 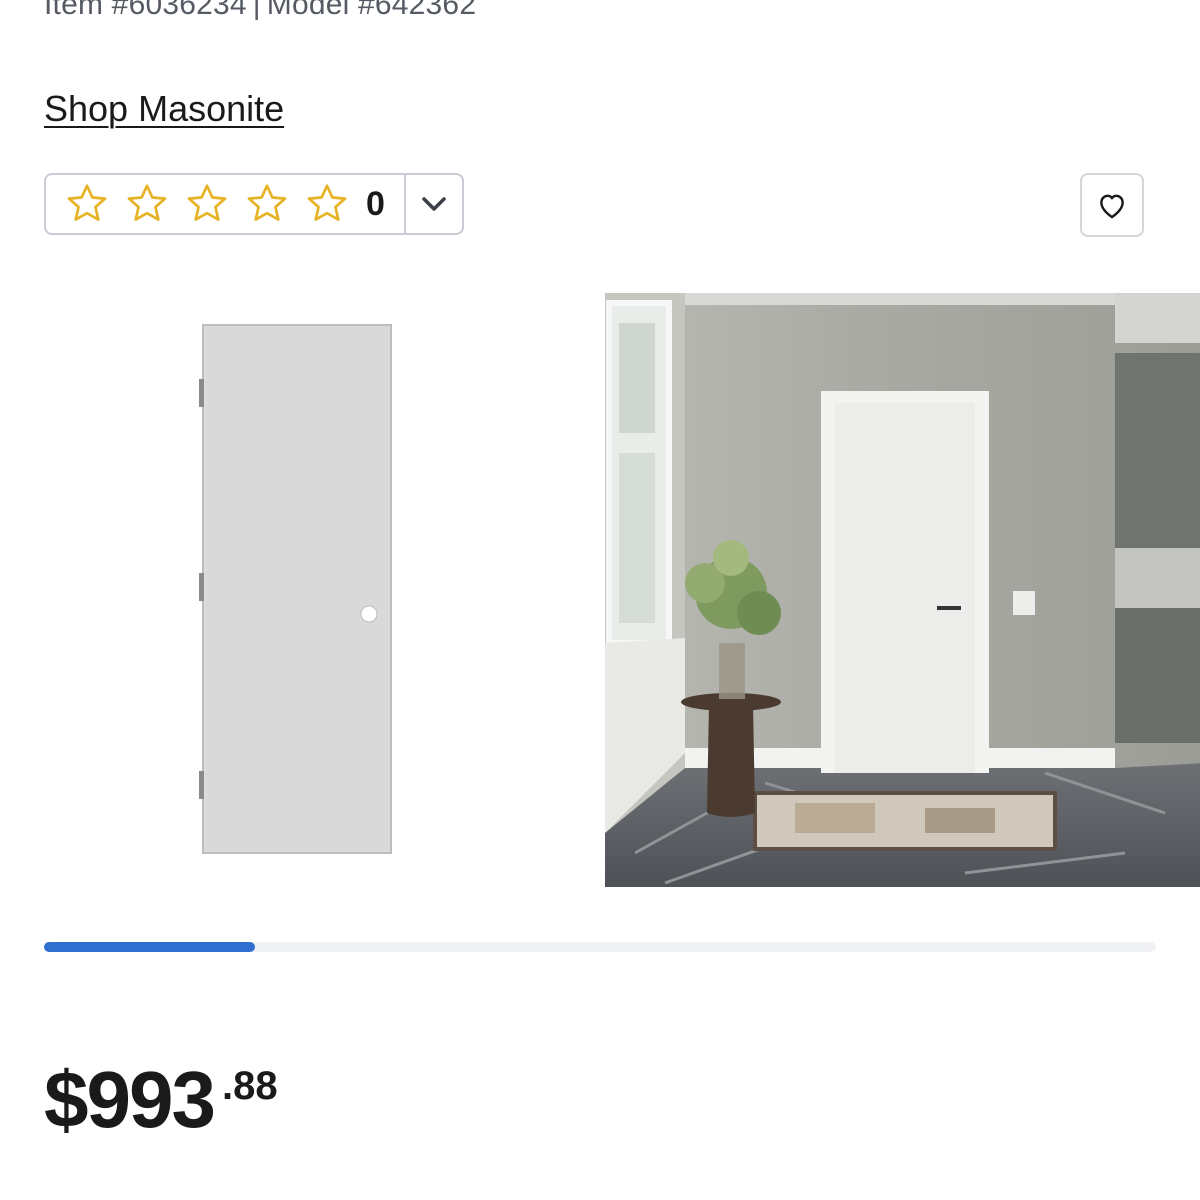 What do you see at coordinates (249, 1086) in the screenshot?
I see `price-cents: .88` at bounding box center [249, 1086].